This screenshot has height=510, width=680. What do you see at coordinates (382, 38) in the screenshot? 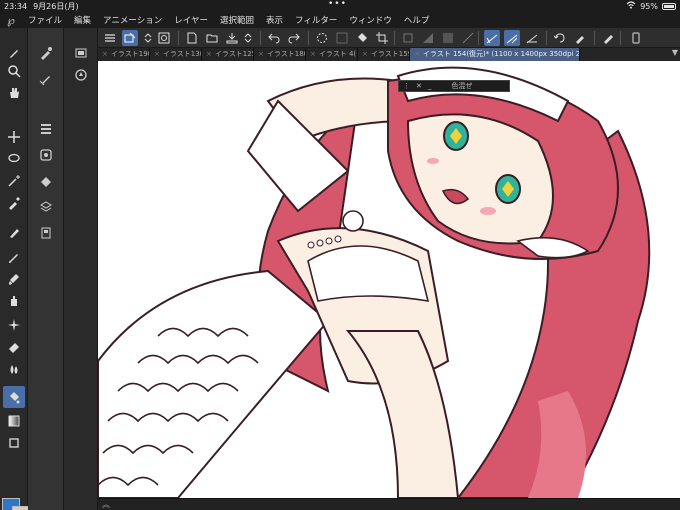
I see `crop-icon` at bounding box center [382, 38].